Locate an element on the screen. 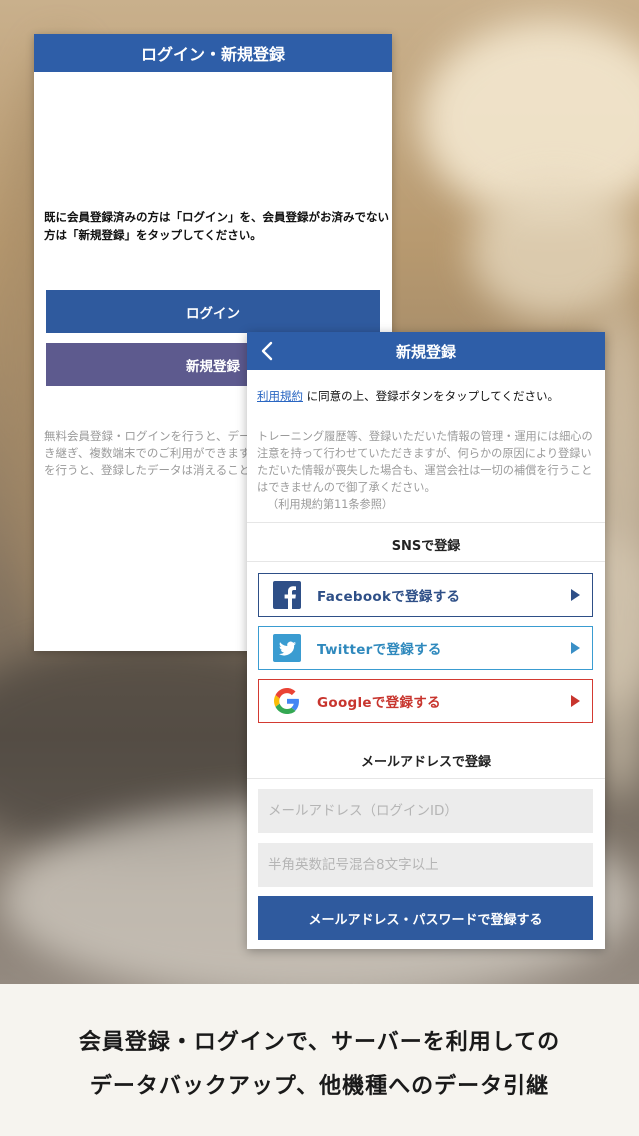  email-register-submit-button: メールアドレス・パスワードで登録する is located at coordinates (425, 918).